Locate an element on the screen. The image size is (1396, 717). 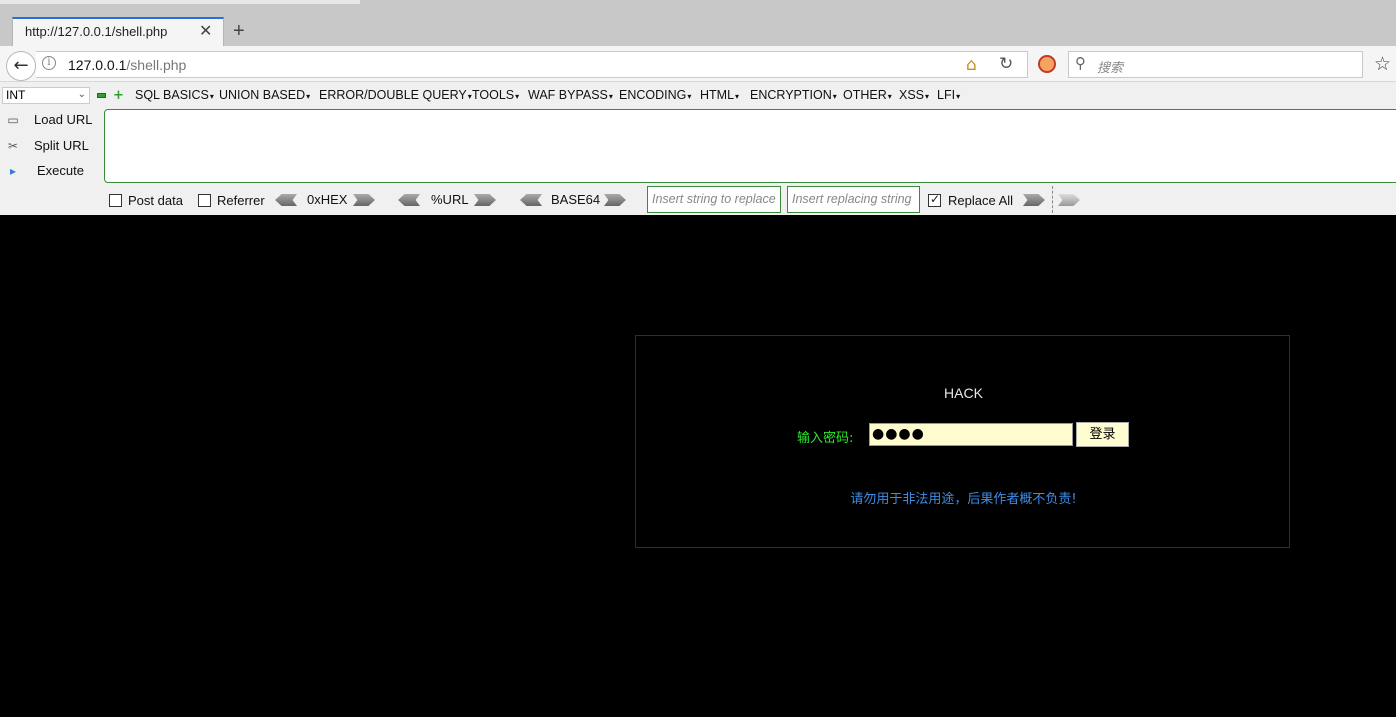
chevron-down-icon: ⌄ is located at coordinates (81, 94).